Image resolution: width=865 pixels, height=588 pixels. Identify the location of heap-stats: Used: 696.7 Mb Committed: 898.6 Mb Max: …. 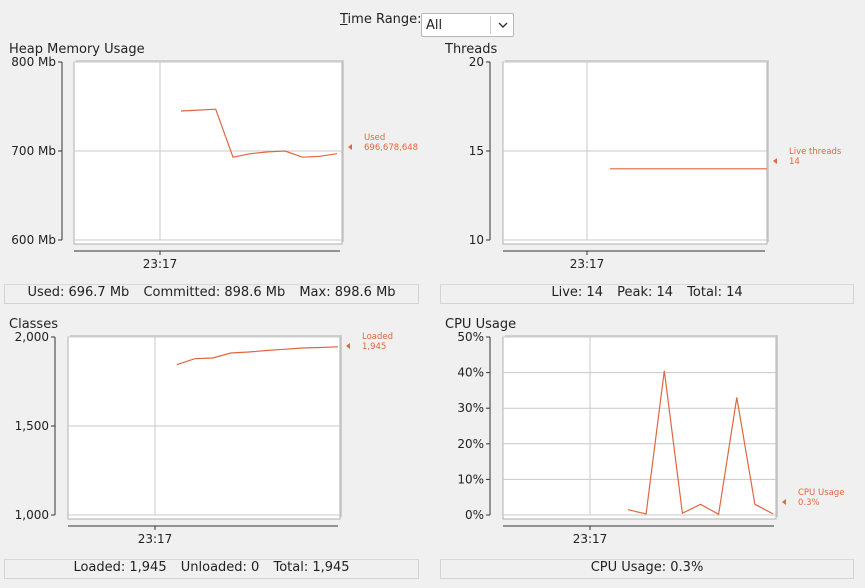
(211, 294).